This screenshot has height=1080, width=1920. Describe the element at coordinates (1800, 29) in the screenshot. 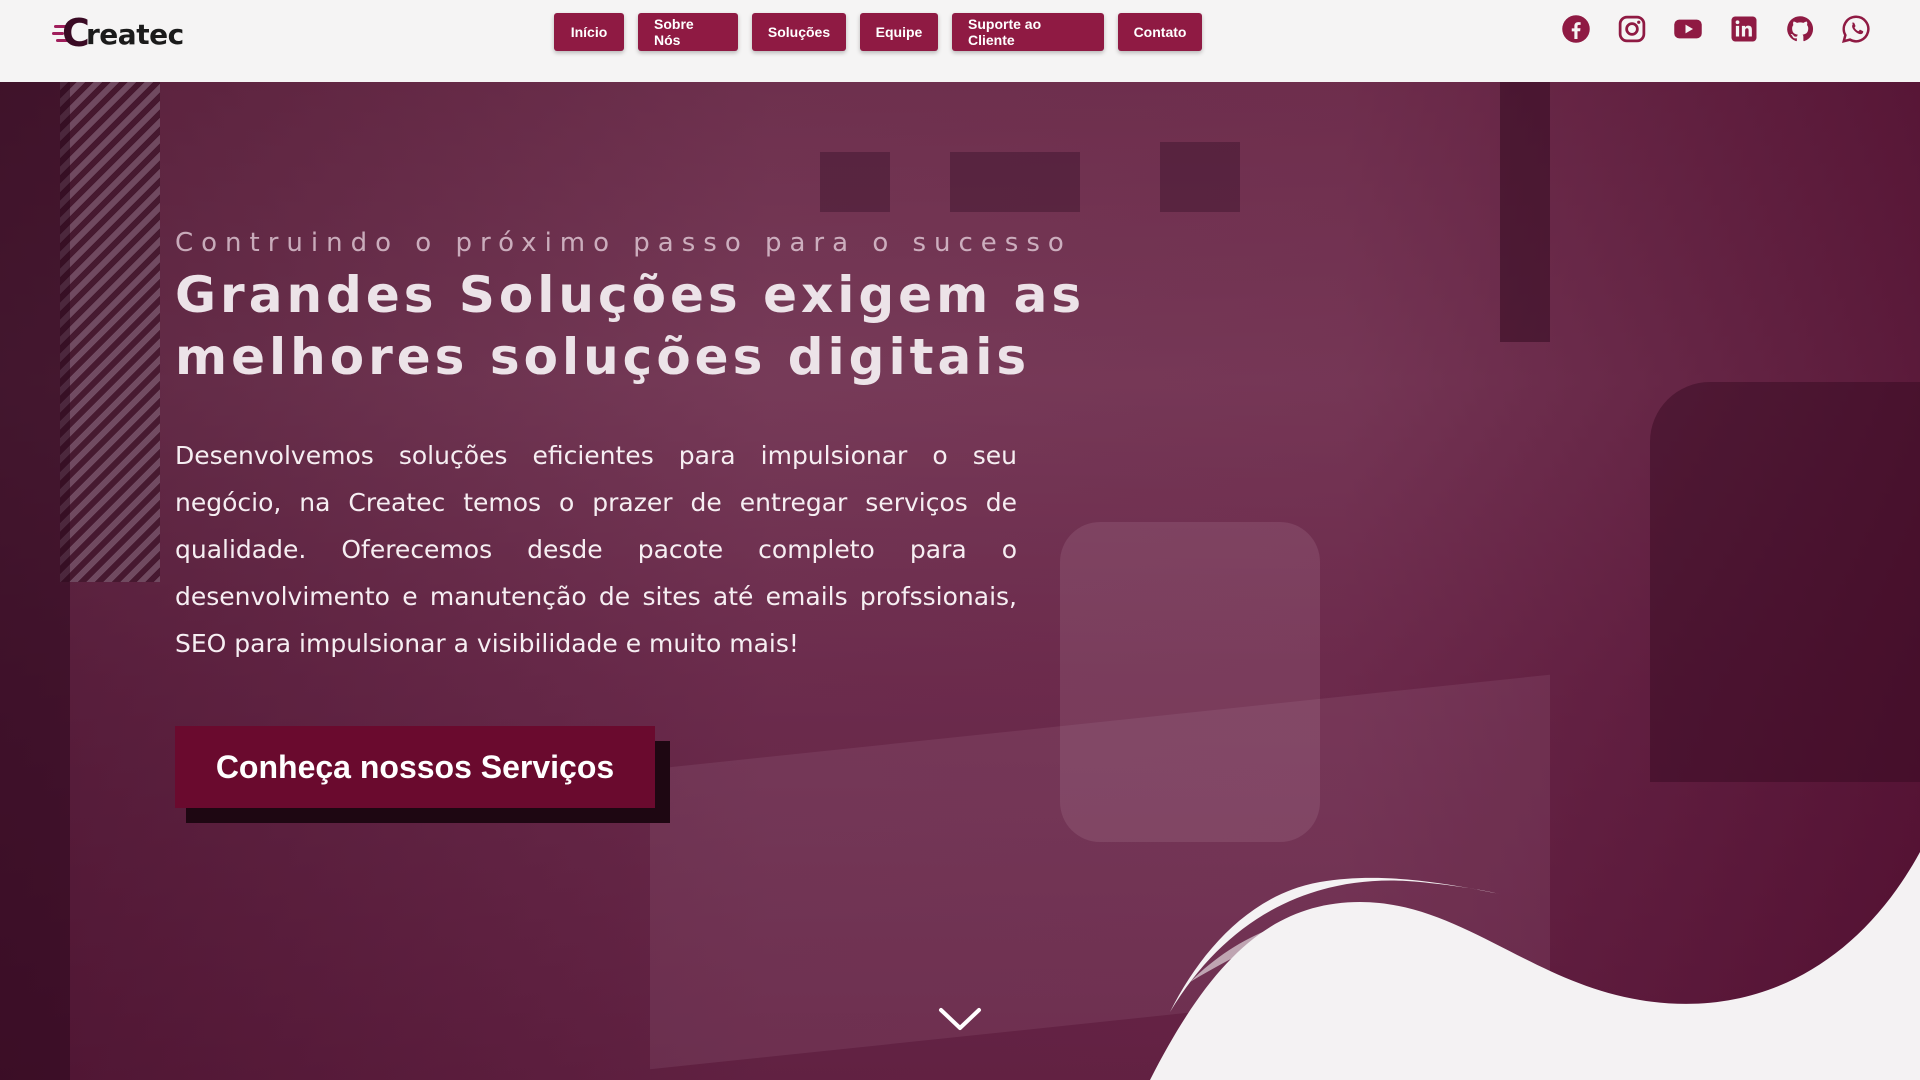

I see `github-icon` at that location.